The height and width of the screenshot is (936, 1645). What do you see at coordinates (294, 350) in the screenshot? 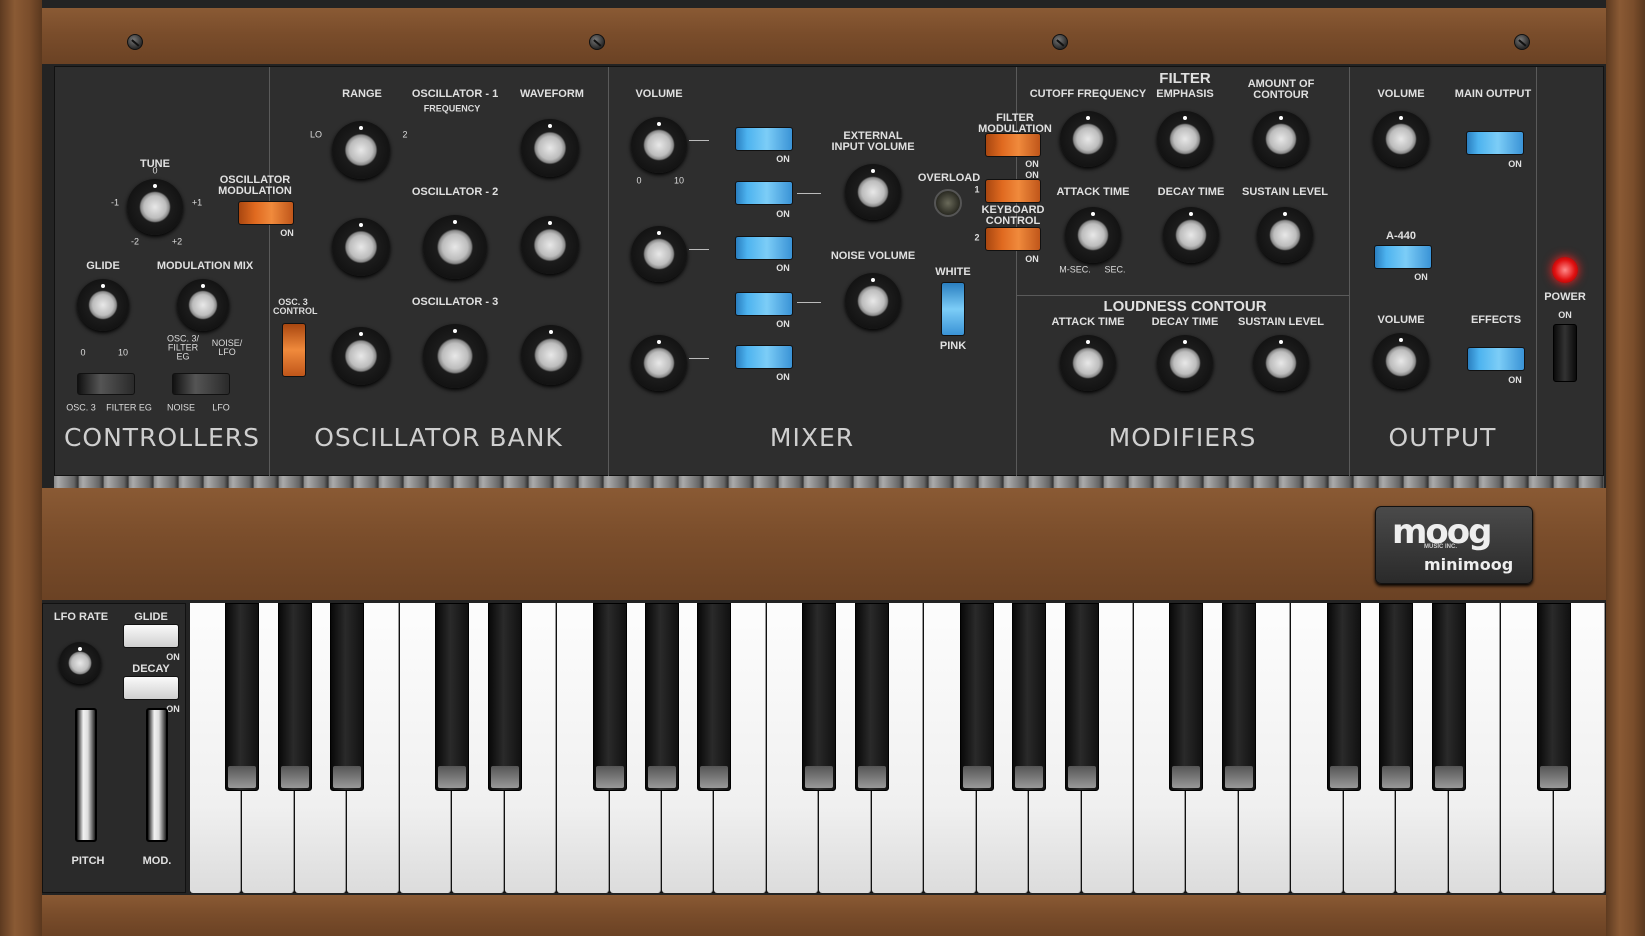
I see `osc3-control-switch` at bounding box center [294, 350].